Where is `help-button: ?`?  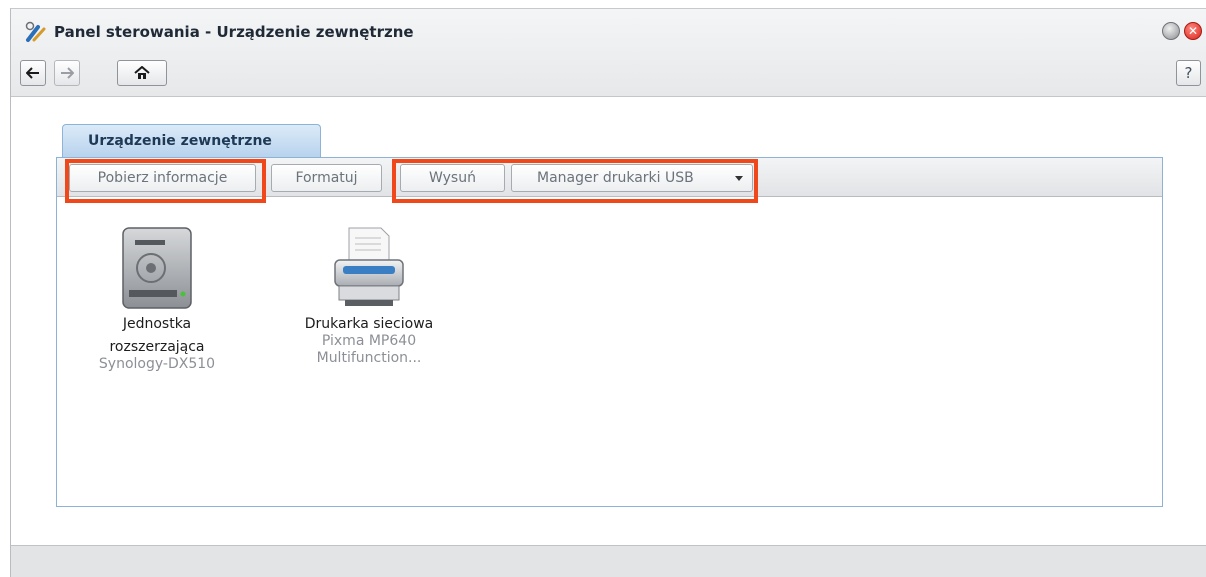 help-button: ? is located at coordinates (1188, 73).